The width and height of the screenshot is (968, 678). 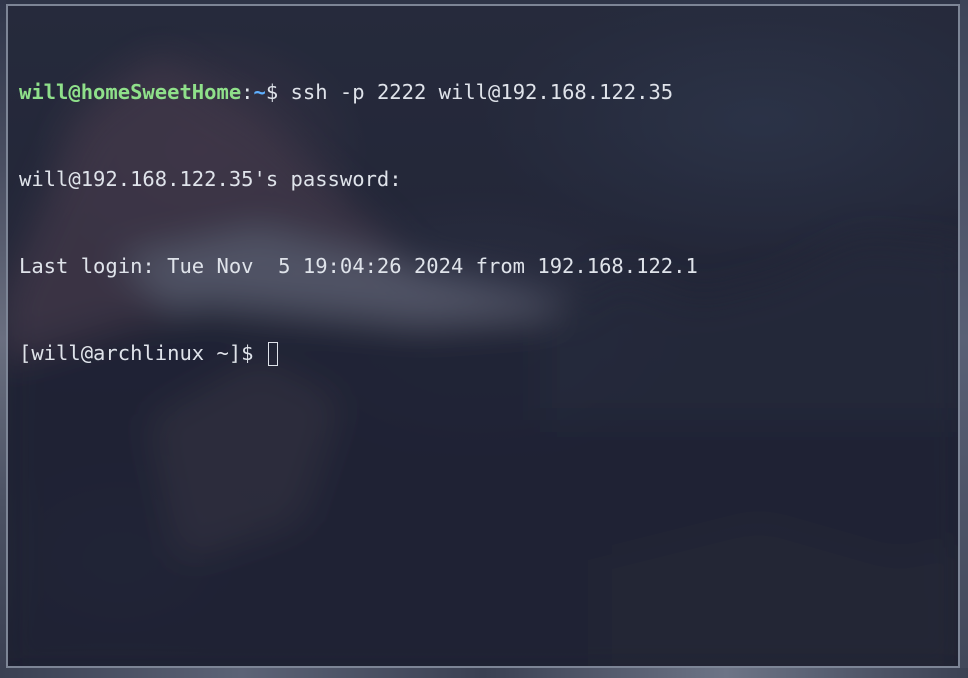 I want to click on typed-command: ssh -p 2222 will@192.168.122.35, so click(x=482, y=92).